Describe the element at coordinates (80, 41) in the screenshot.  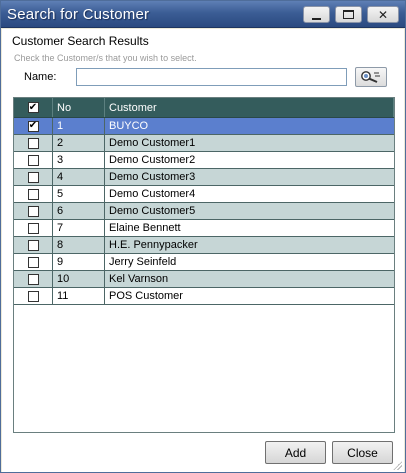
I see `results-heading: Customer Search Results` at that location.